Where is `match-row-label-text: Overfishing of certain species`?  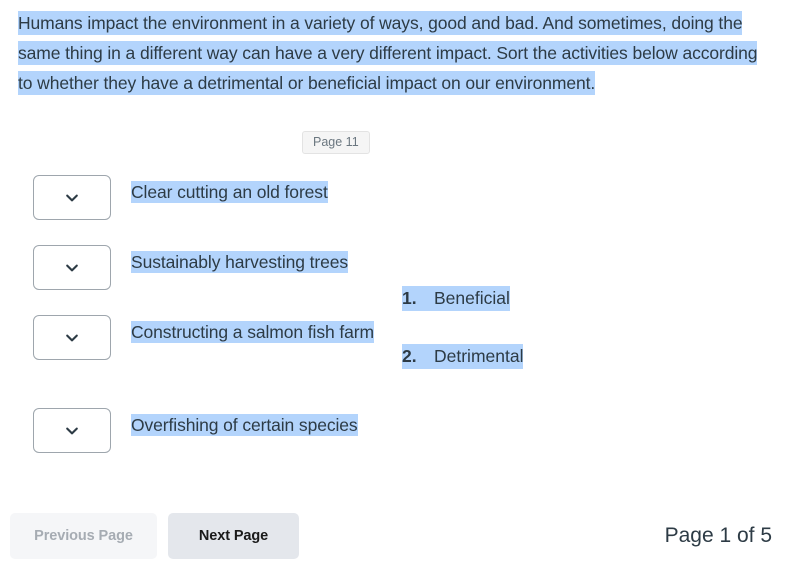 match-row-label-text: Overfishing of certain species is located at coordinates (244, 425).